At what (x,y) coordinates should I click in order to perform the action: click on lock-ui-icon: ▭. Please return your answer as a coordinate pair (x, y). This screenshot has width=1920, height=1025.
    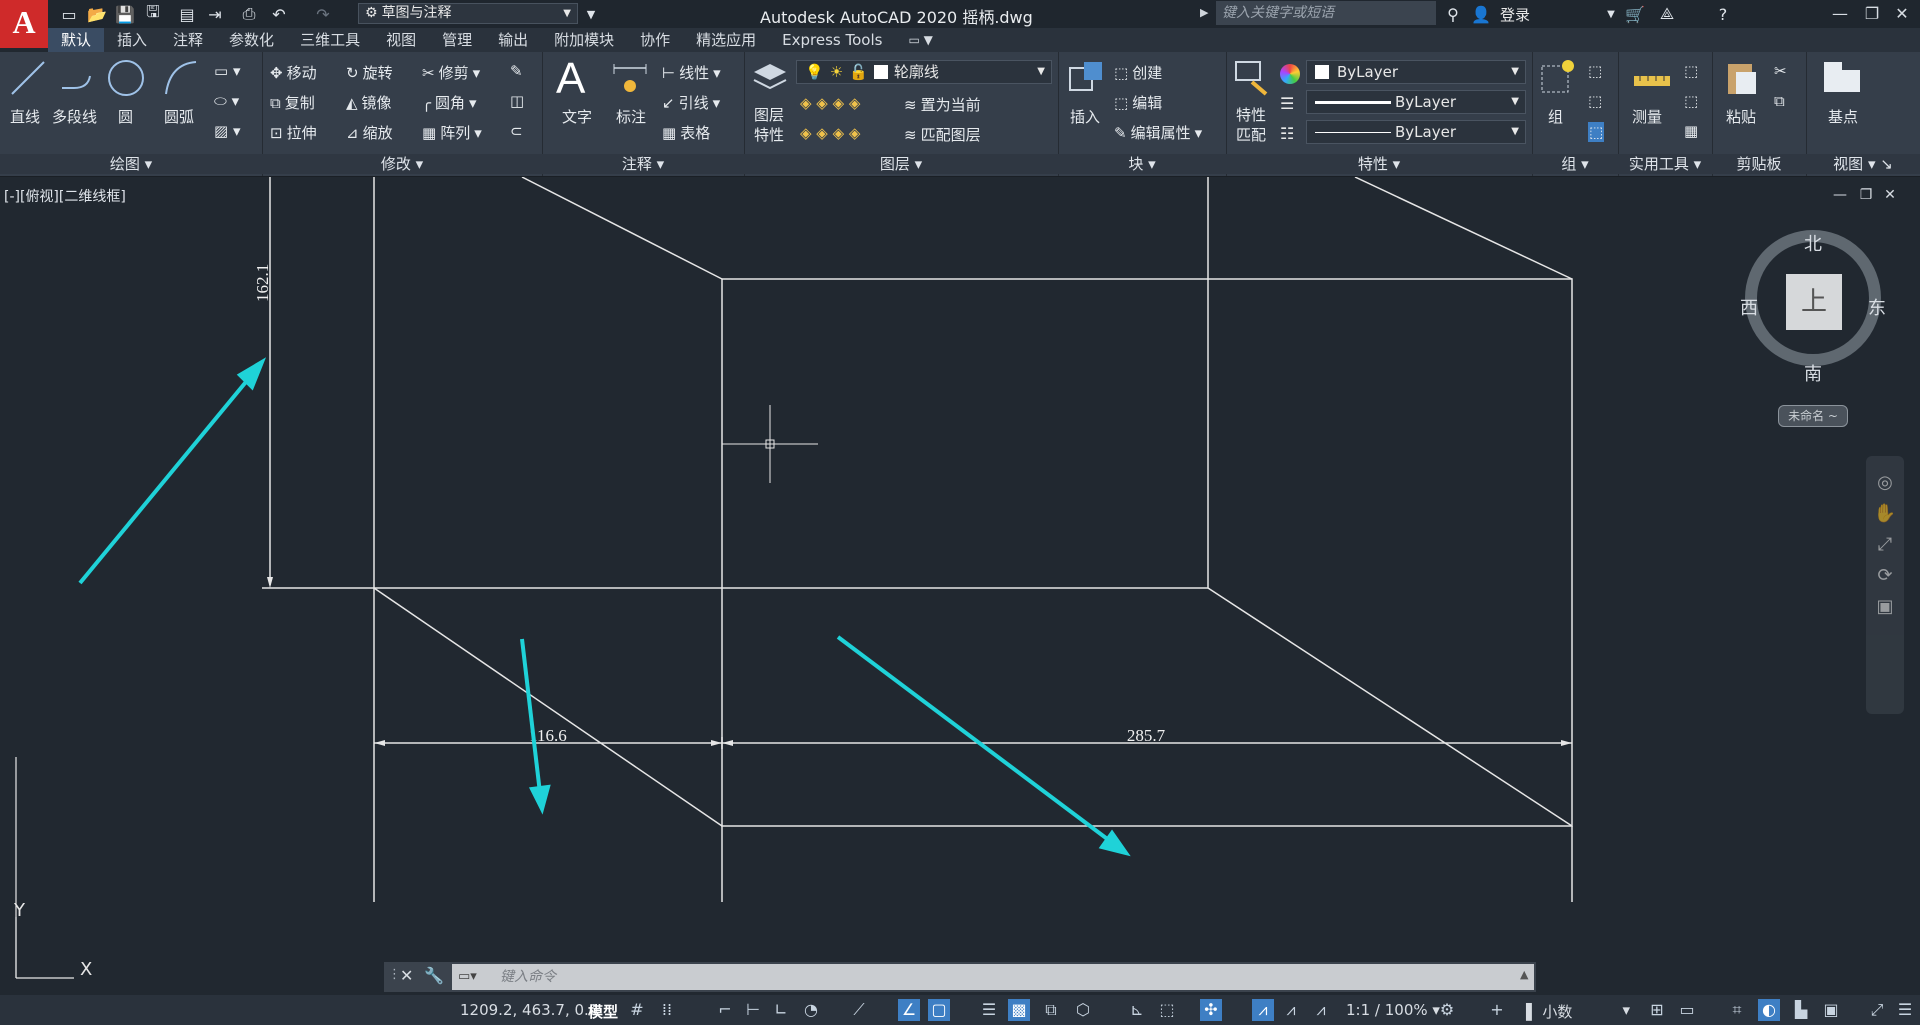
    Looking at the image, I should click on (1687, 1010).